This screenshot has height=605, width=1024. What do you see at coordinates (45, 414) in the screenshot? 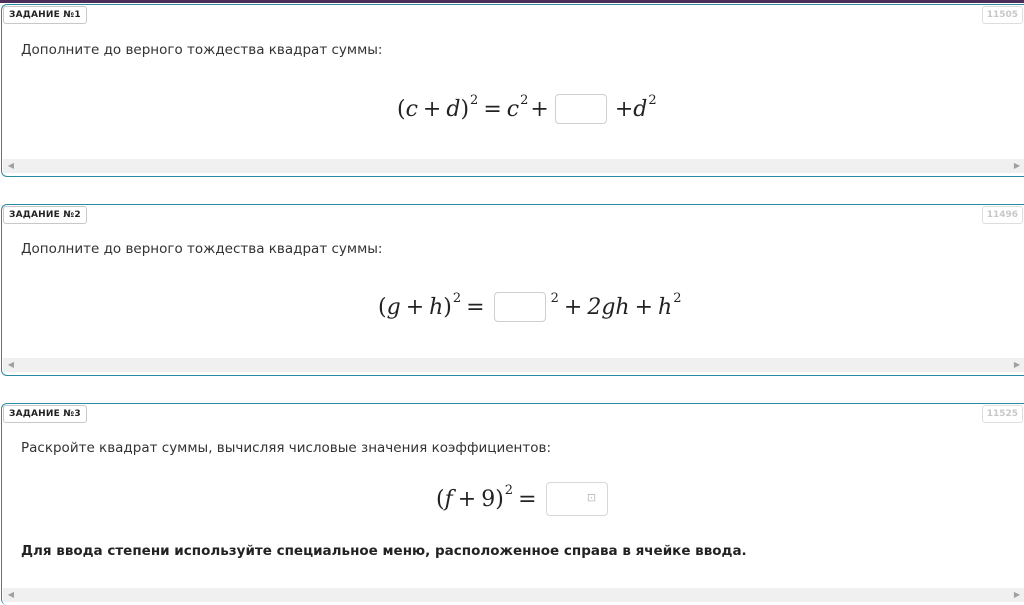
I see `task-badge: ЗАДАНИЕ №3` at bounding box center [45, 414].